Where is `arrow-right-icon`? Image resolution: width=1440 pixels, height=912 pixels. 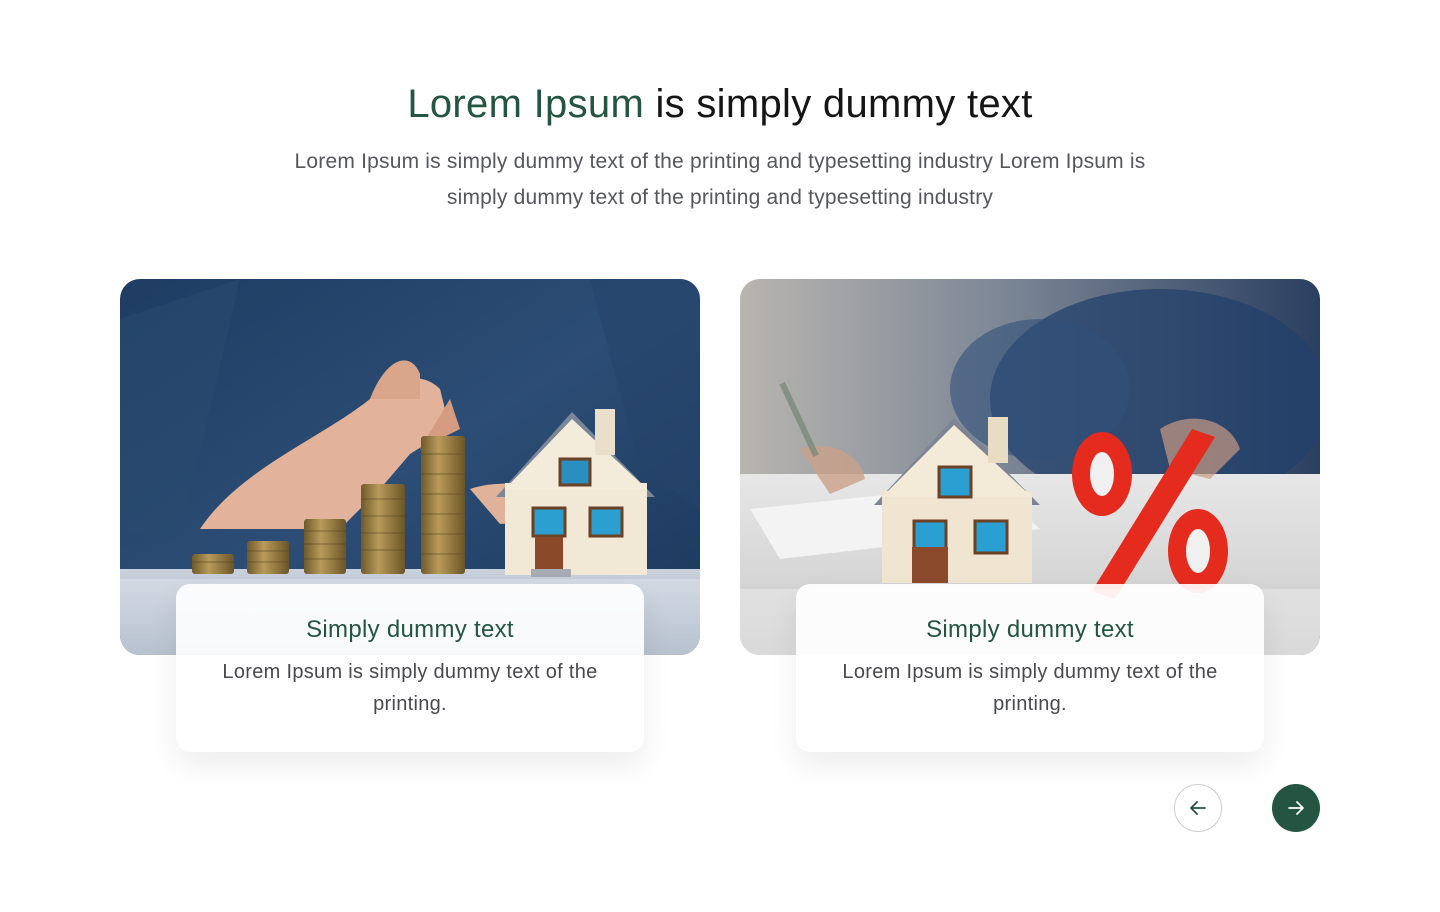
arrow-right-icon is located at coordinates (1296, 808).